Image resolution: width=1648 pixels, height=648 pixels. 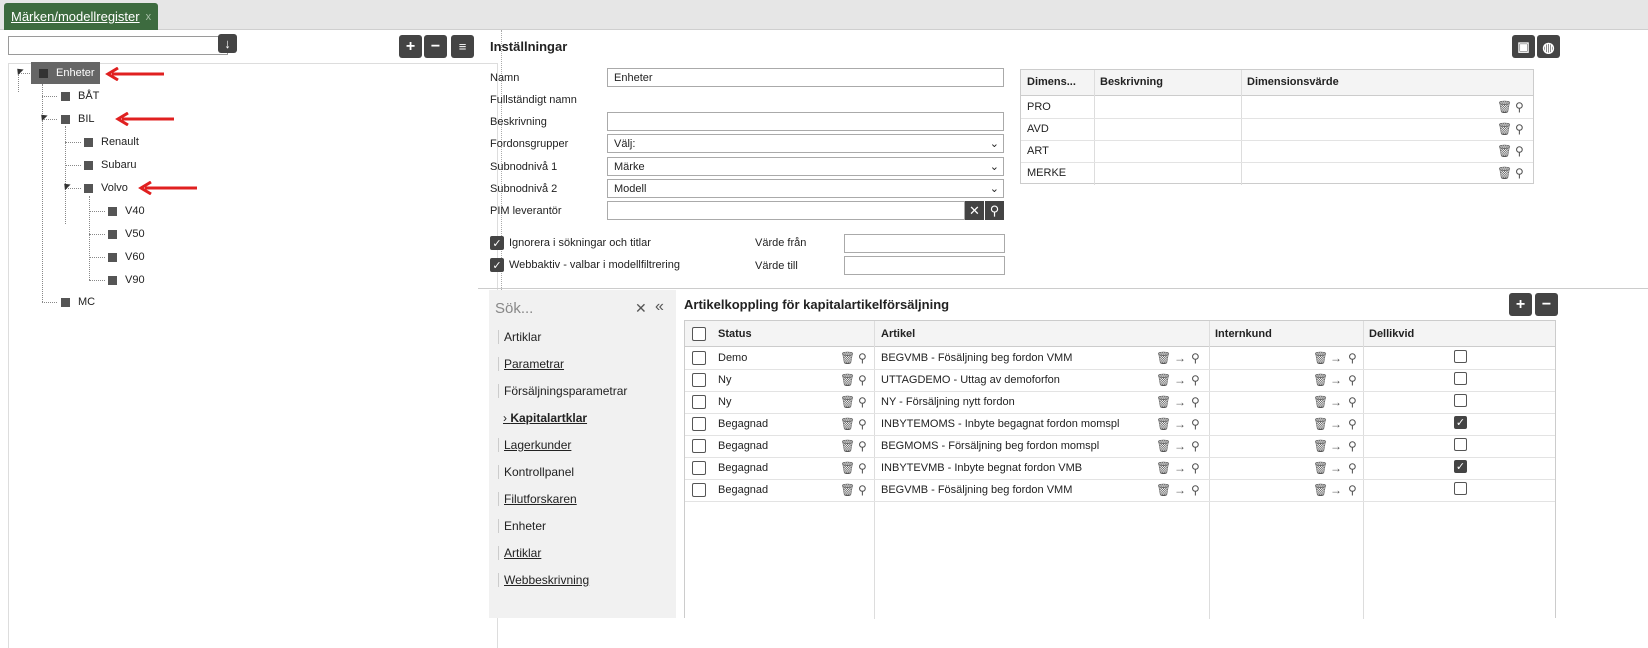 I want to click on column-status: Status, so click(x=735, y=334).